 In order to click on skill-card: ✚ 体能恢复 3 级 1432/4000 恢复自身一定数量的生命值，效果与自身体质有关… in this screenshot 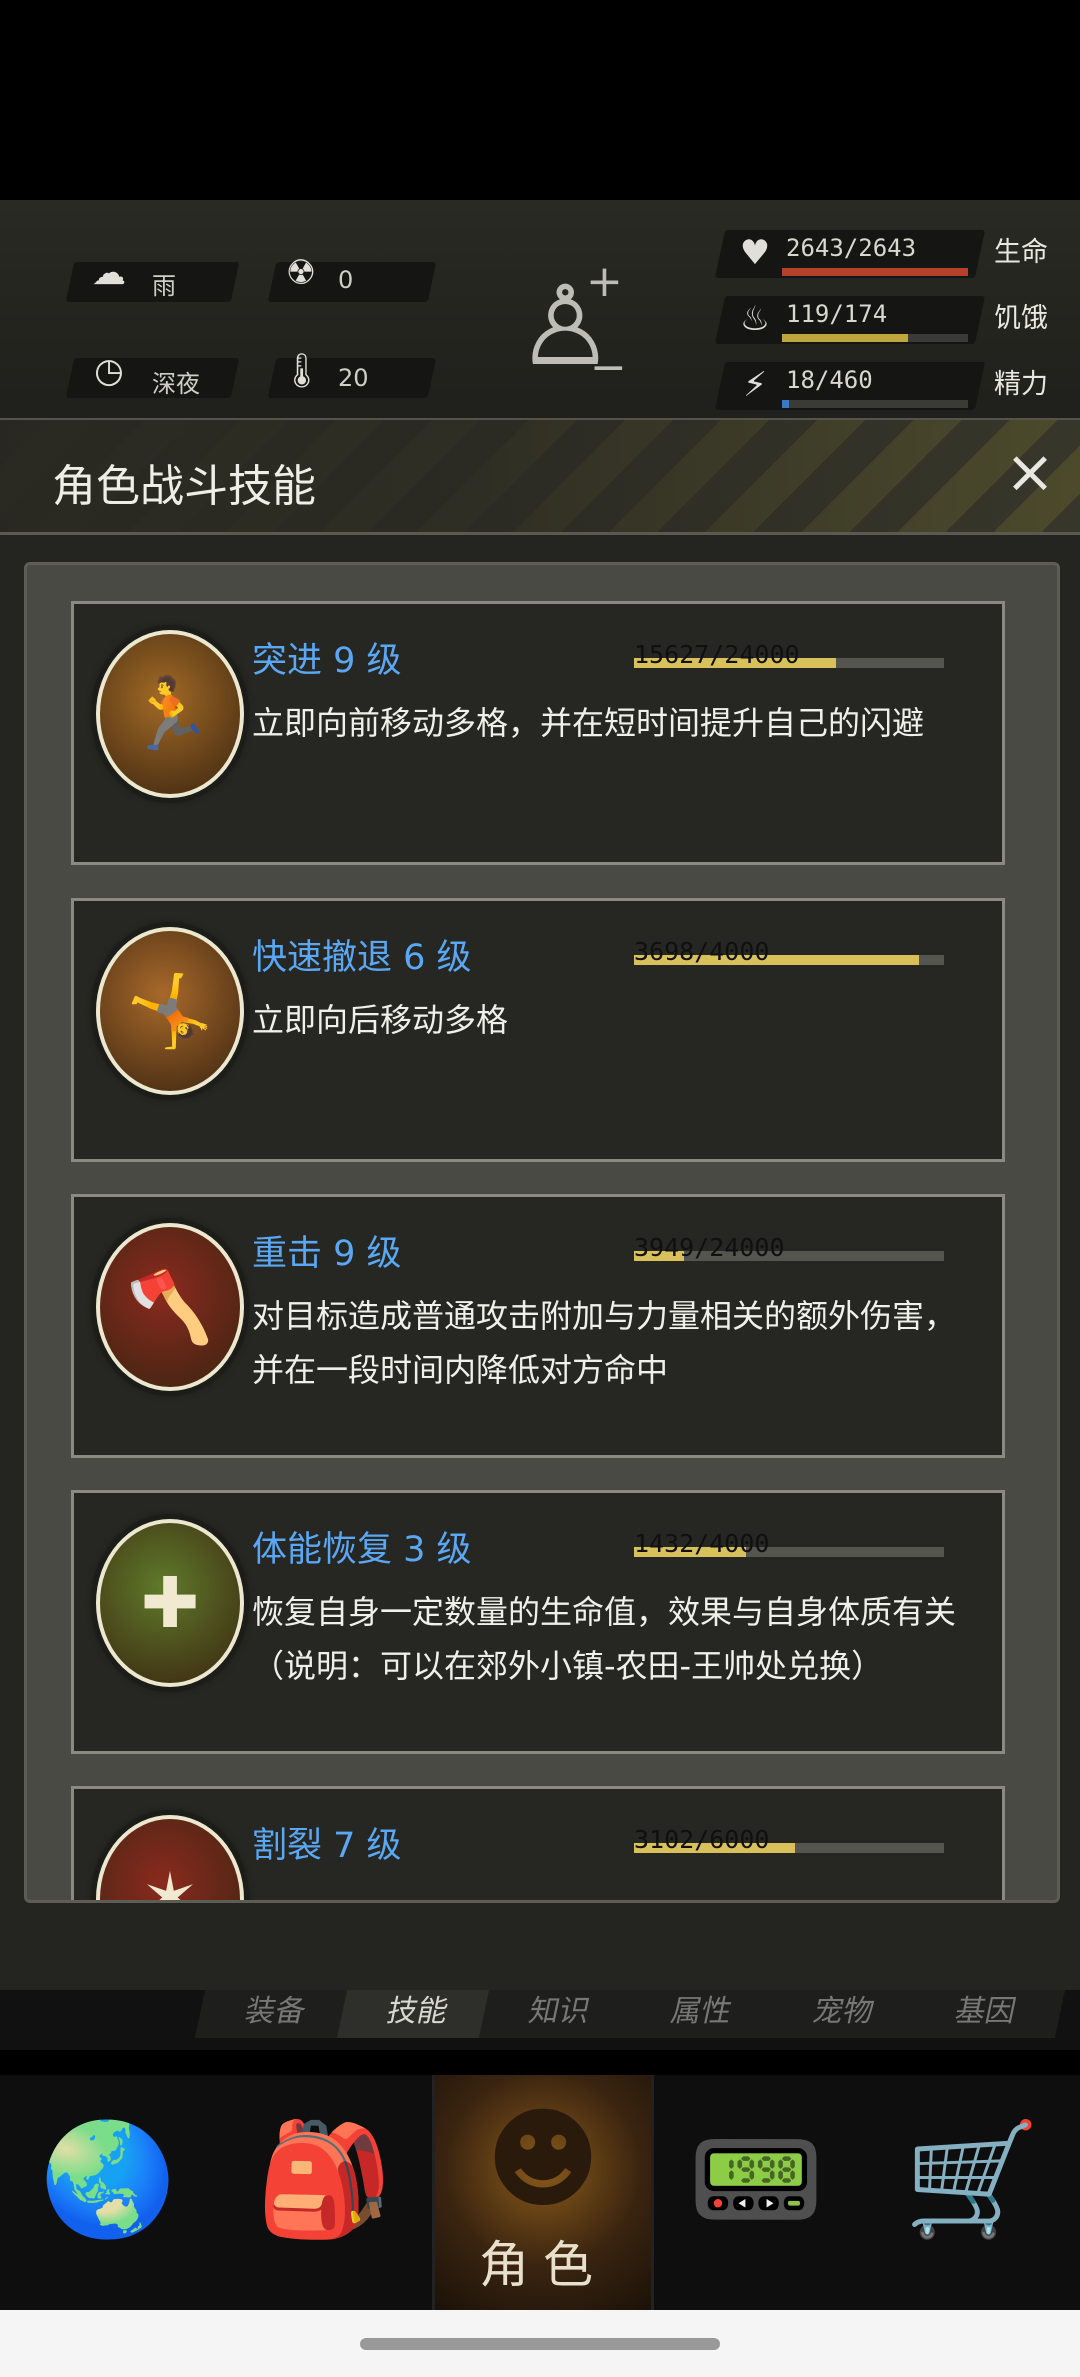, I will do `click(538, 1622)`.